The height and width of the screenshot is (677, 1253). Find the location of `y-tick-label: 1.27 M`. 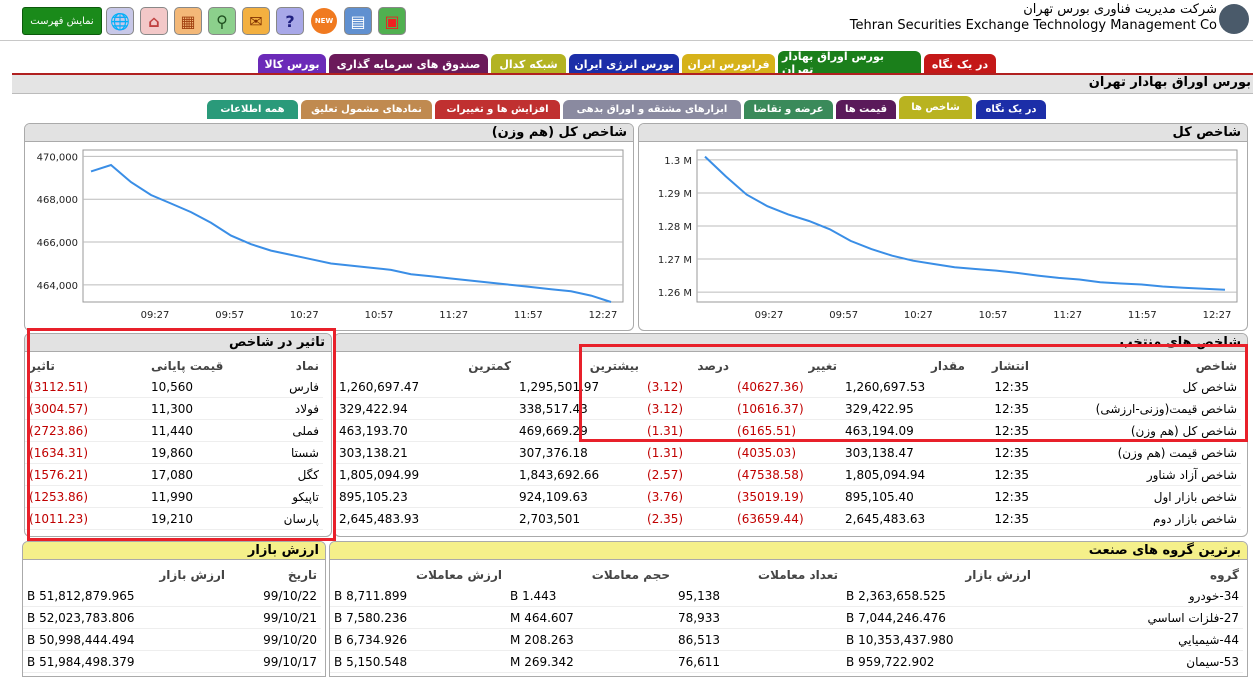

y-tick-label: 1.27 M is located at coordinates (675, 260).